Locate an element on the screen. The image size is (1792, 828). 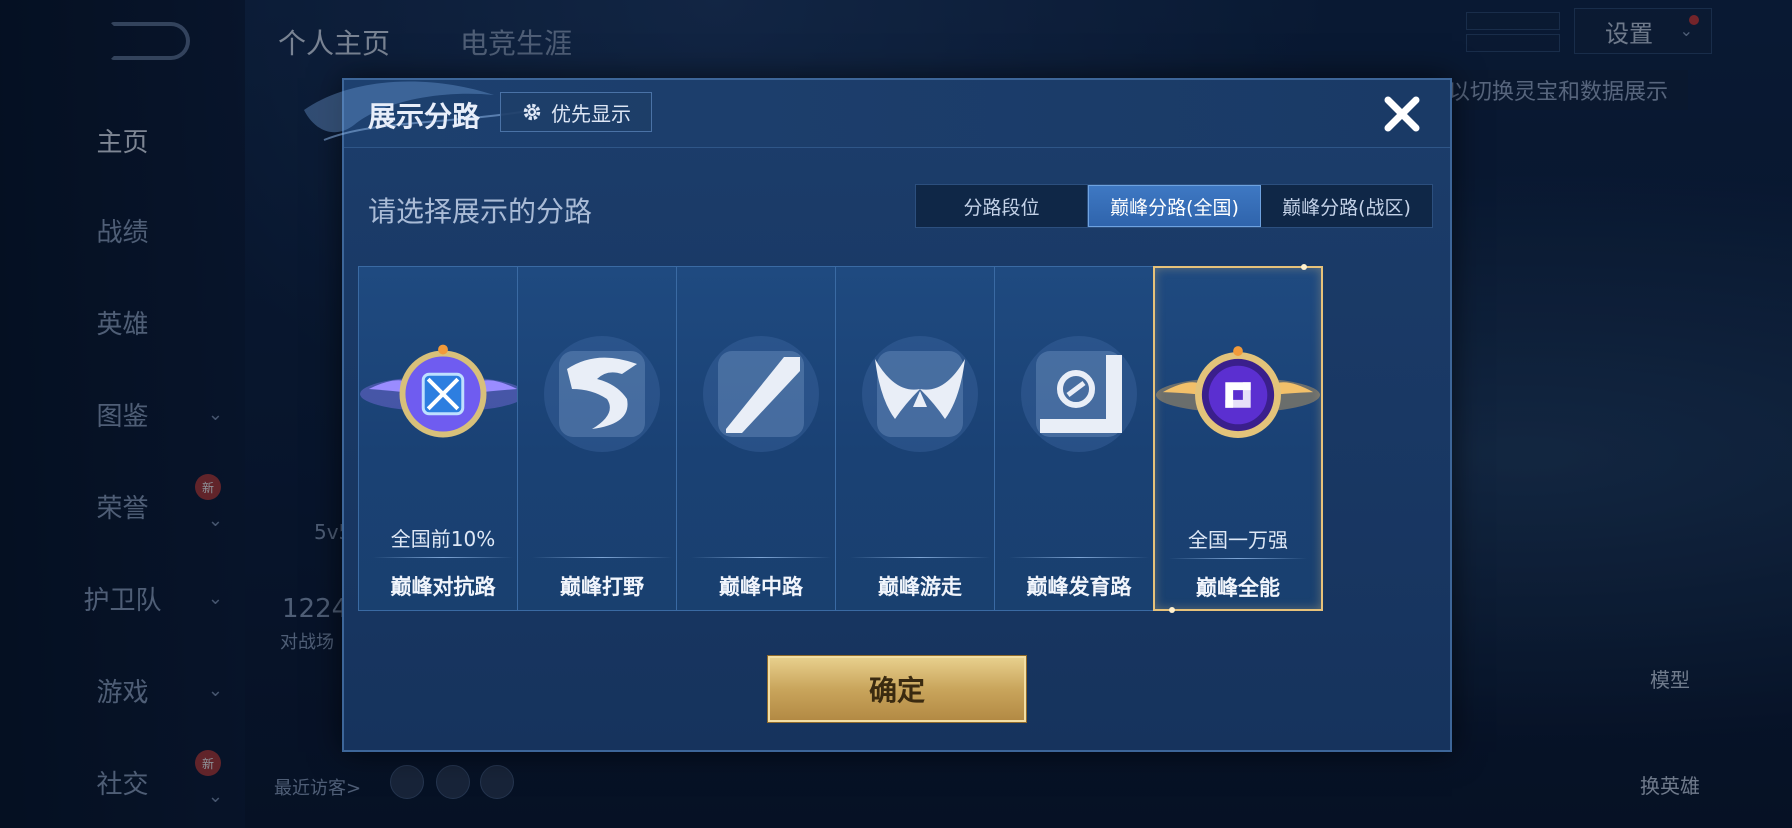
lane-card-jungle: 巅峰打野 is located at coordinates (602, 438).